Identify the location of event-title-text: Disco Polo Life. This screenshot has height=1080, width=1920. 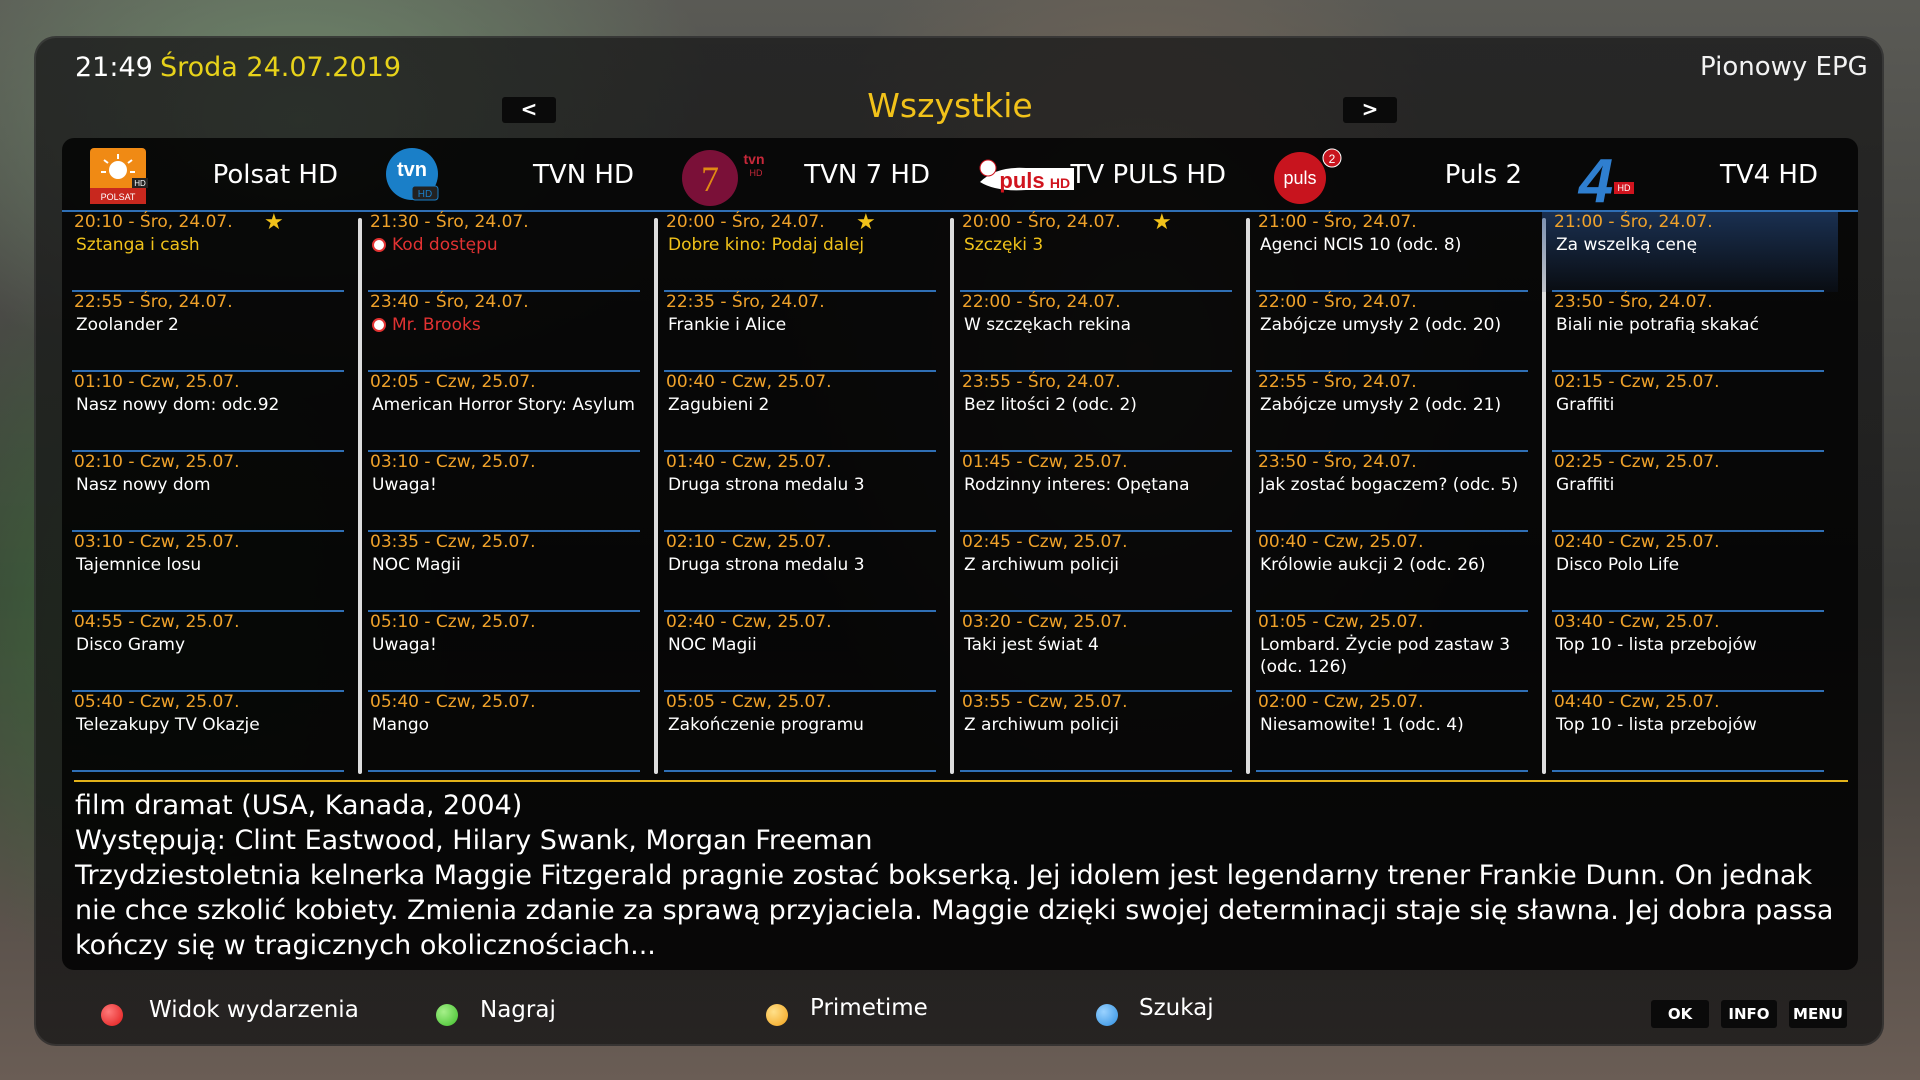
(1618, 565).